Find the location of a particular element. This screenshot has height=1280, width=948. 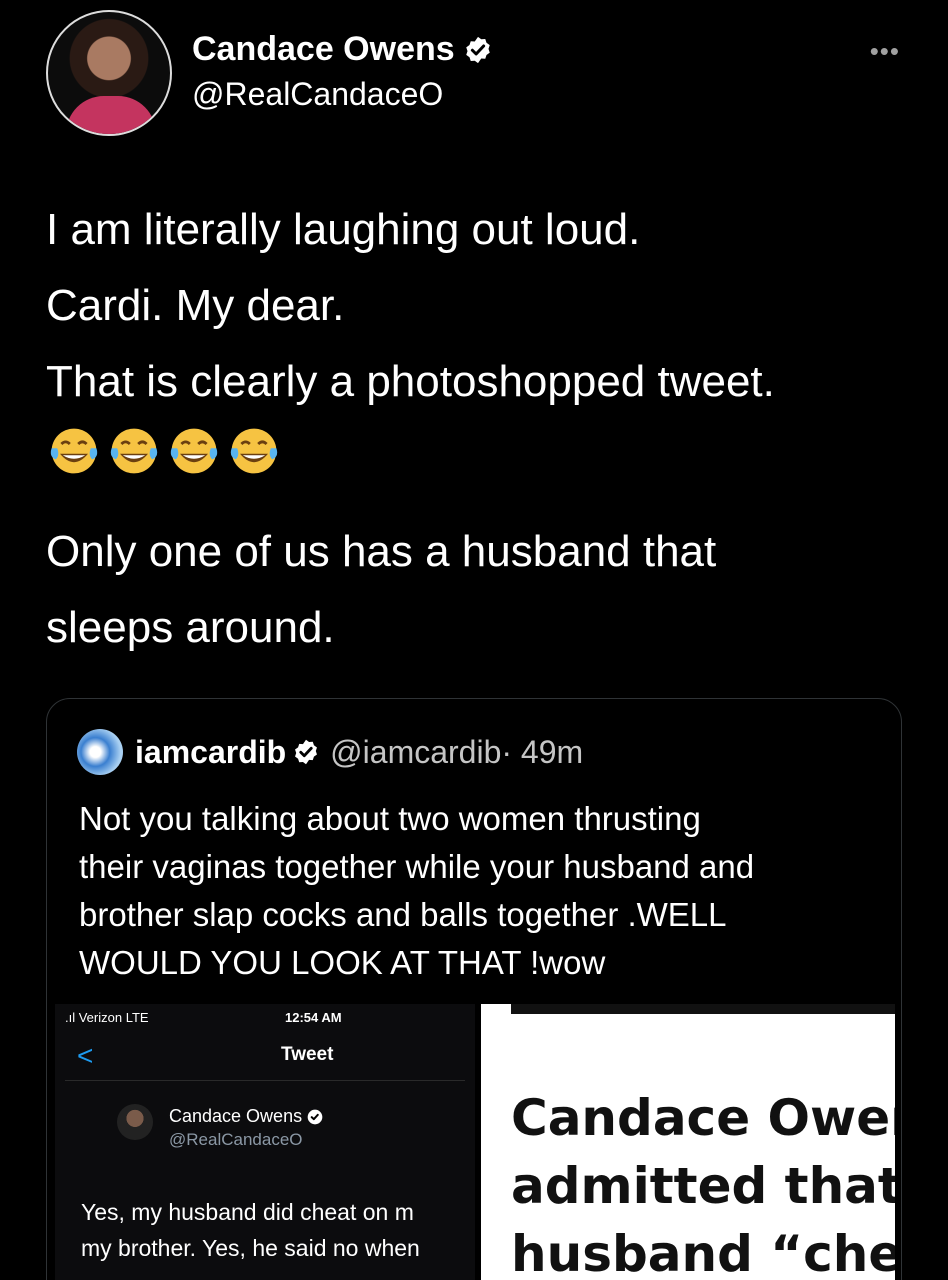

author-name-row: Candace Owens is located at coordinates (342, 49).